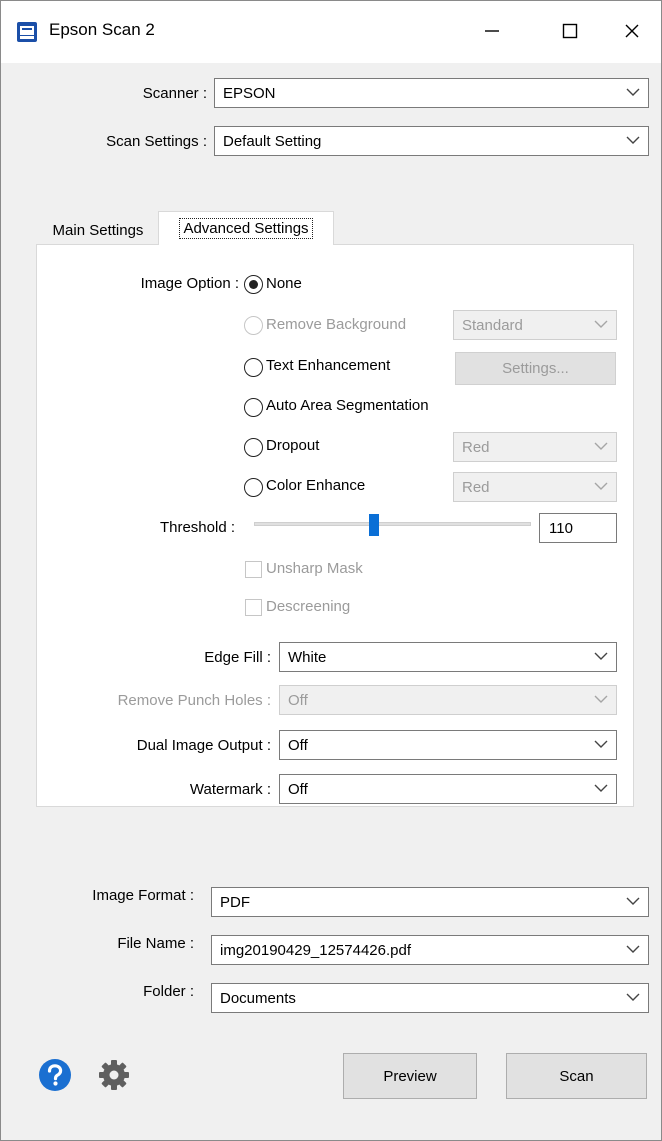  What do you see at coordinates (27, 32) in the screenshot?
I see `app-icon` at bounding box center [27, 32].